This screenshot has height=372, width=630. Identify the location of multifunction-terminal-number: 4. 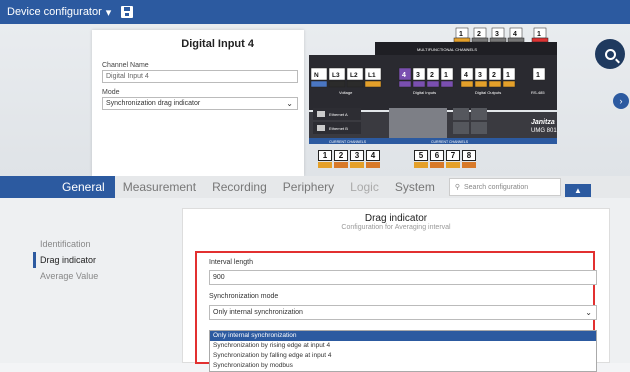
(515, 34).